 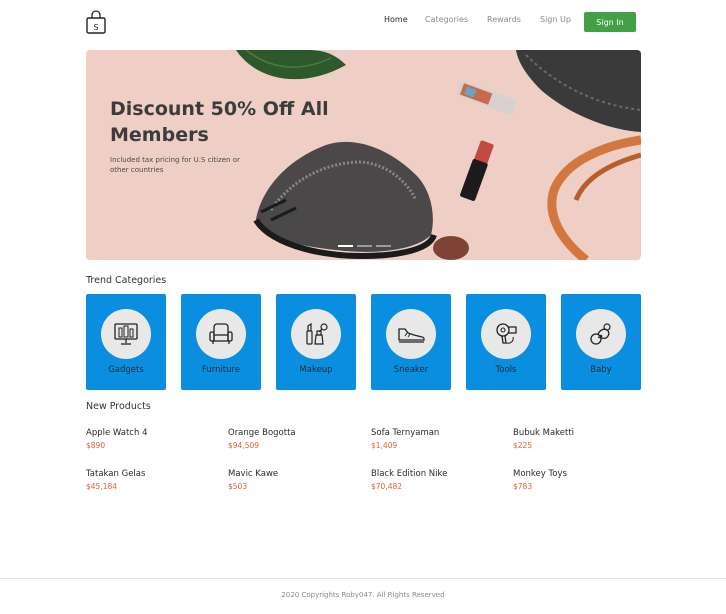 What do you see at coordinates (316, 334) in the screenshot?
I see `makeup-icon` at bounding box center [316, 334].